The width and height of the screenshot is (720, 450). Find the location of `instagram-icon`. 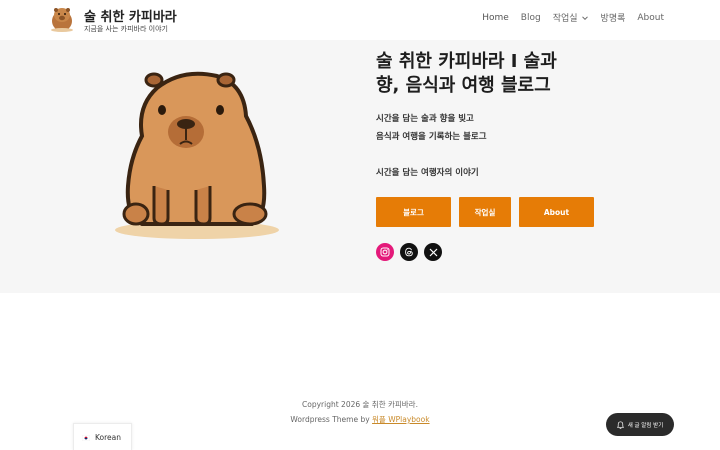

instagram-icon is located at coordinates (385, 252).